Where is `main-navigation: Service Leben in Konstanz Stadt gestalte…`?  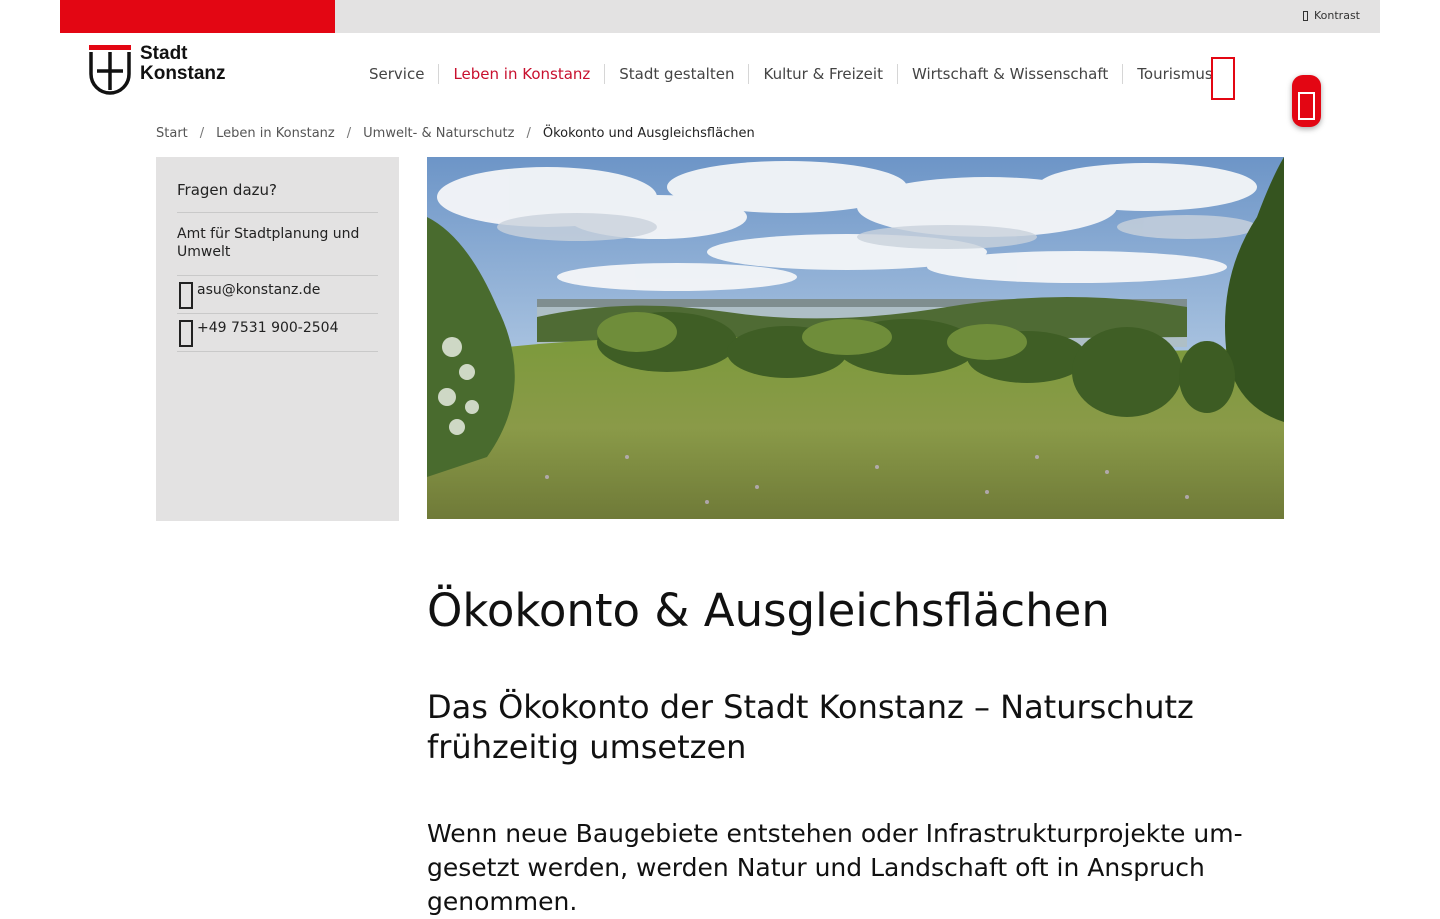 main-navigation: Service Leben in Konstanz Stadt gestalte… is located at coordinates (791, 74).